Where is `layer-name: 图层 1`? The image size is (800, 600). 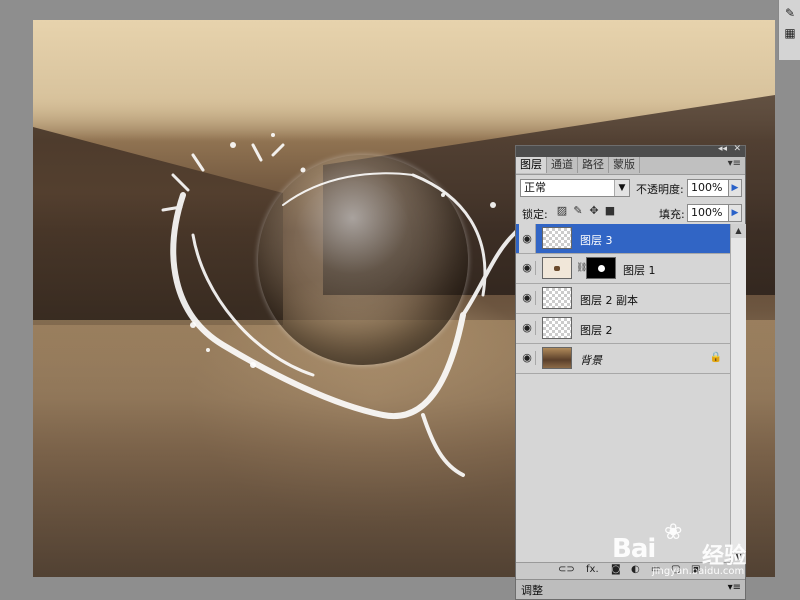 layer-name: 图层 1 is located at coordinates (639, 270).